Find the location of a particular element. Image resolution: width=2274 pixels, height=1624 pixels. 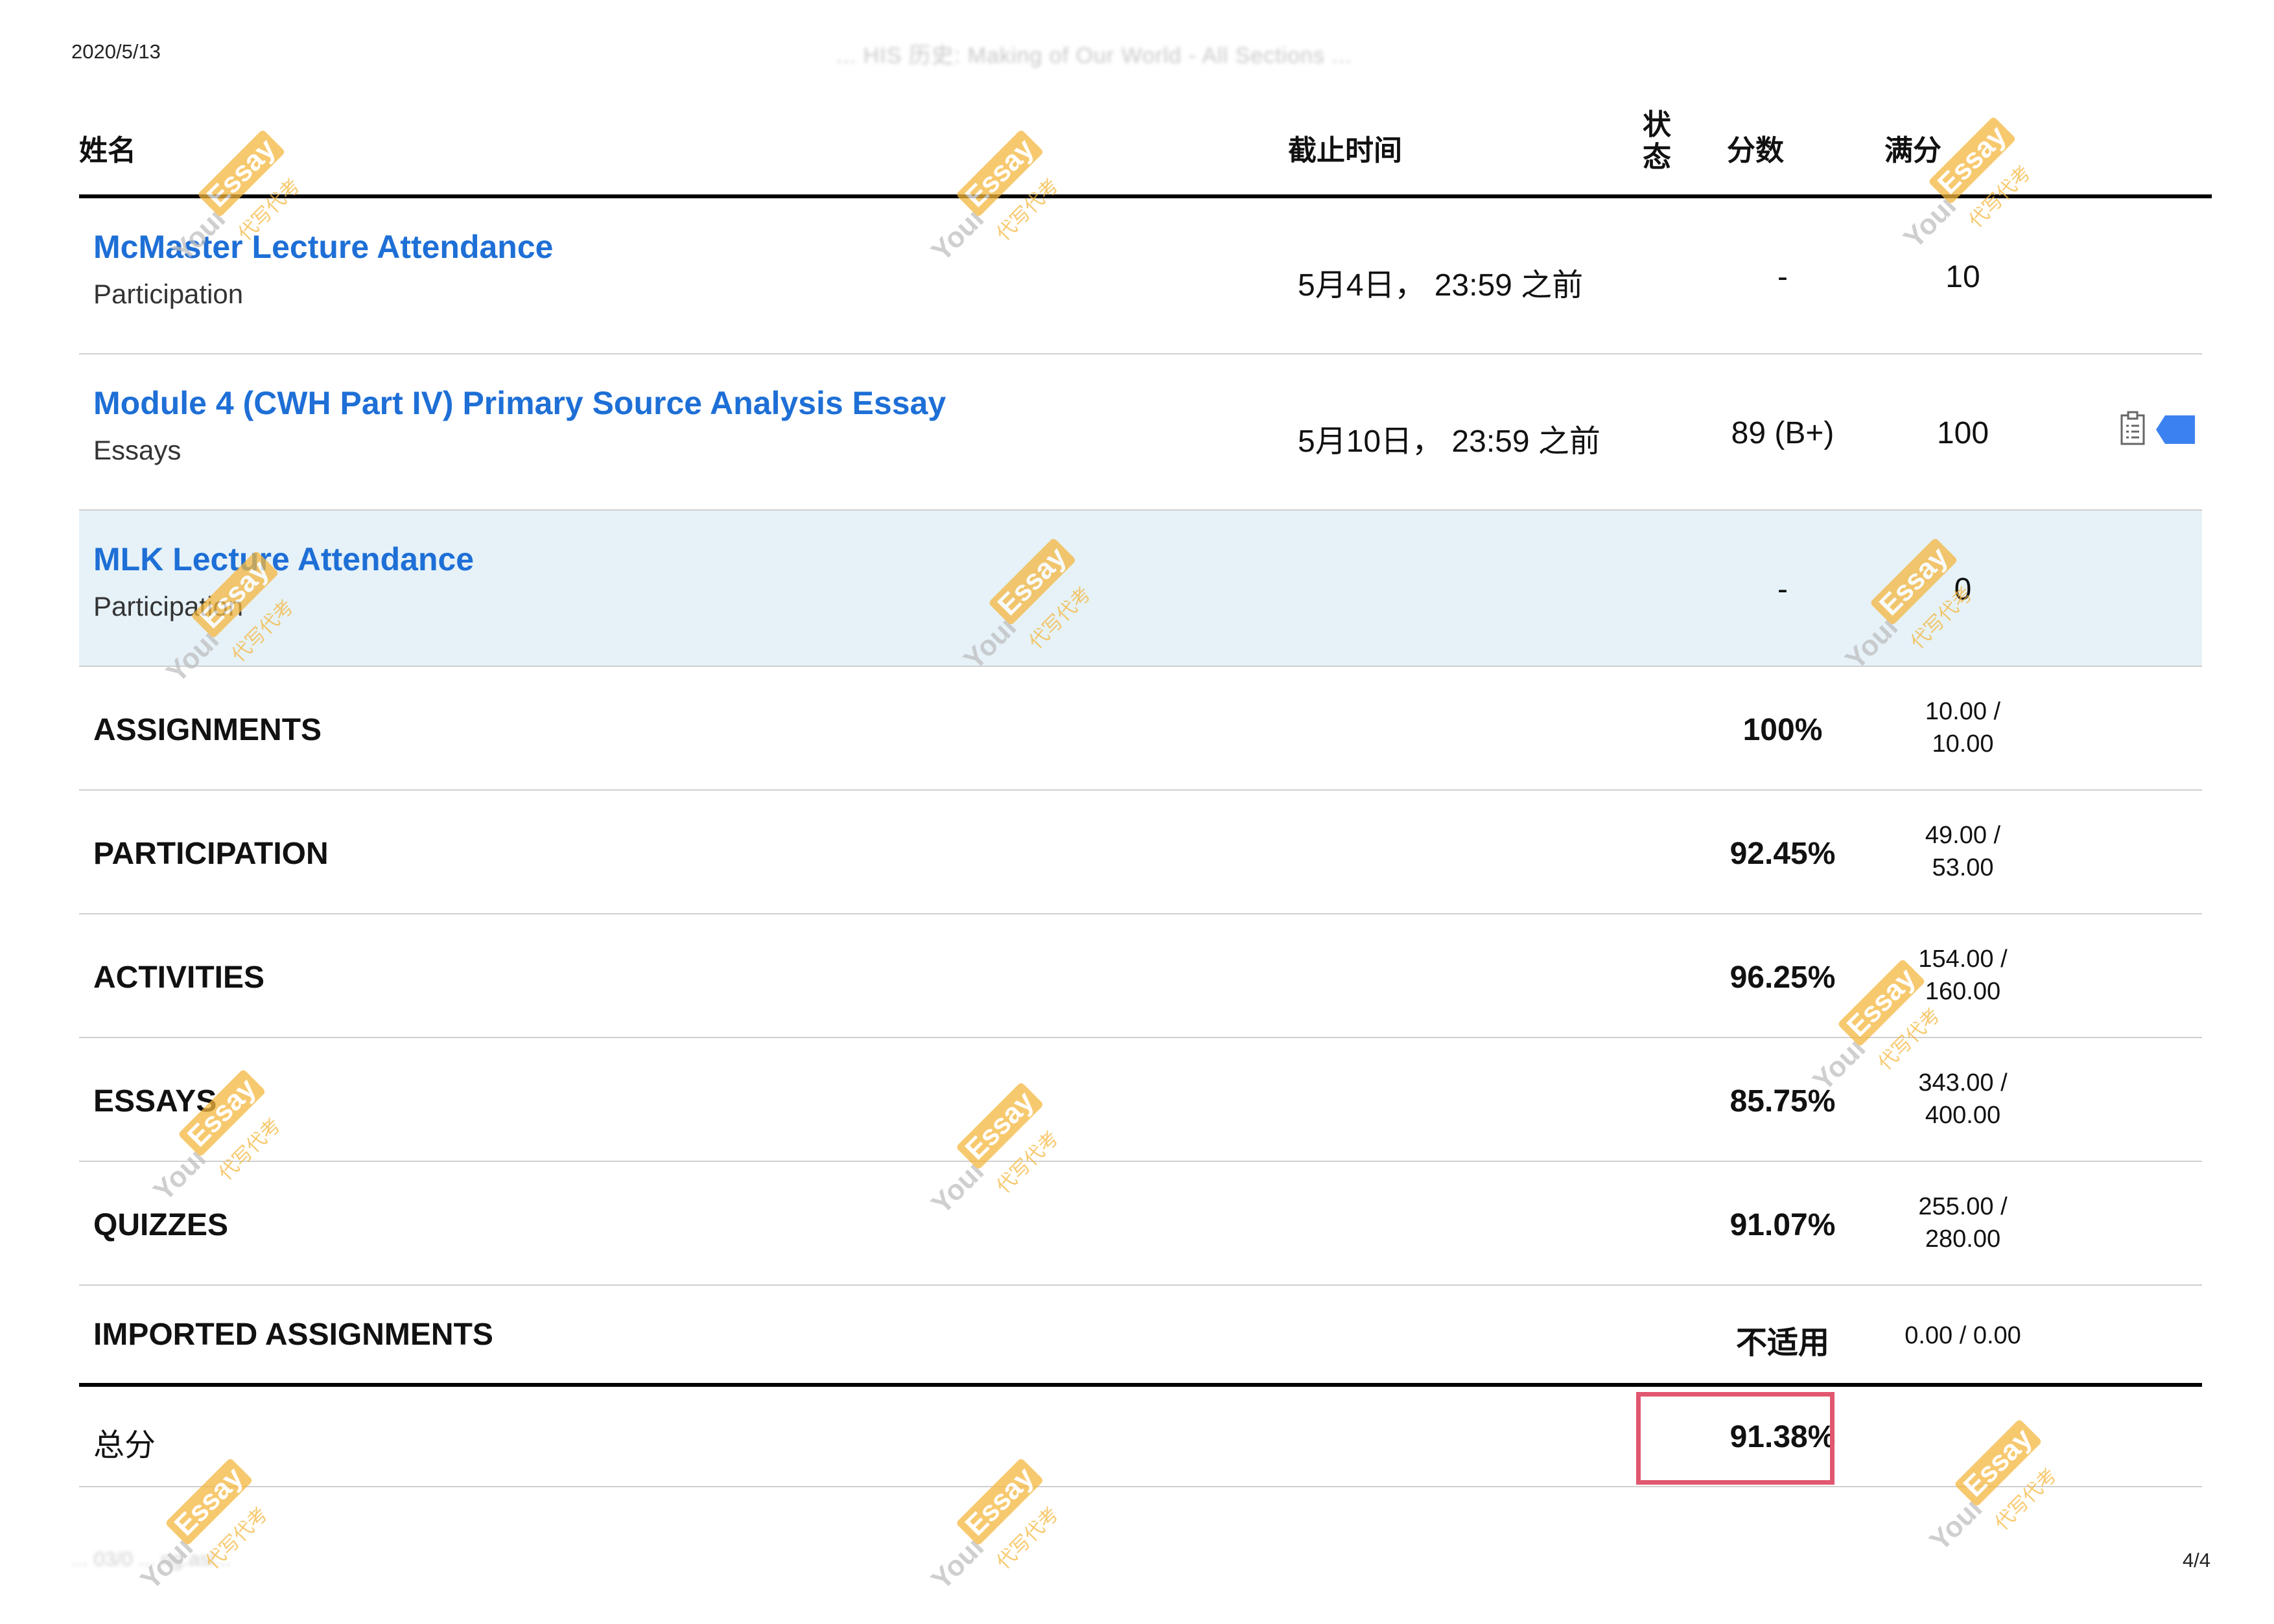

total-row: 总分 91.38% is located at coordinates (1140, 1437).